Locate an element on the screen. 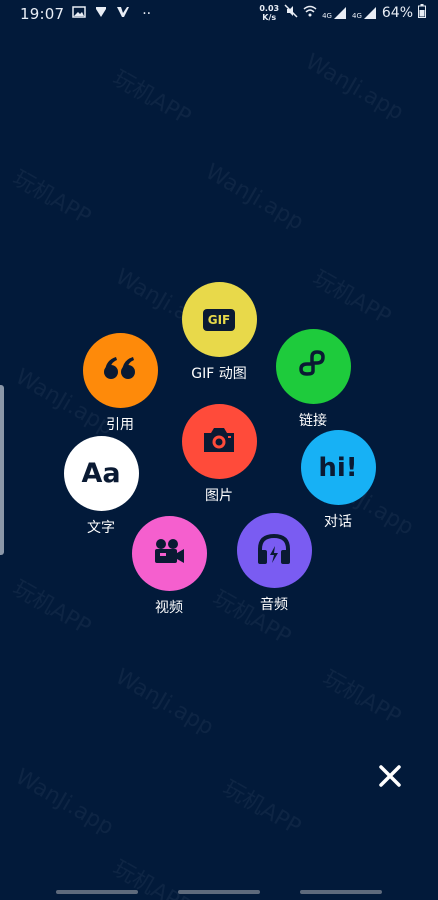 Image resolution: width=438 pixels, height=900 pixels. net-speed: 0.03 K/s is located at coordinates (269, 13).